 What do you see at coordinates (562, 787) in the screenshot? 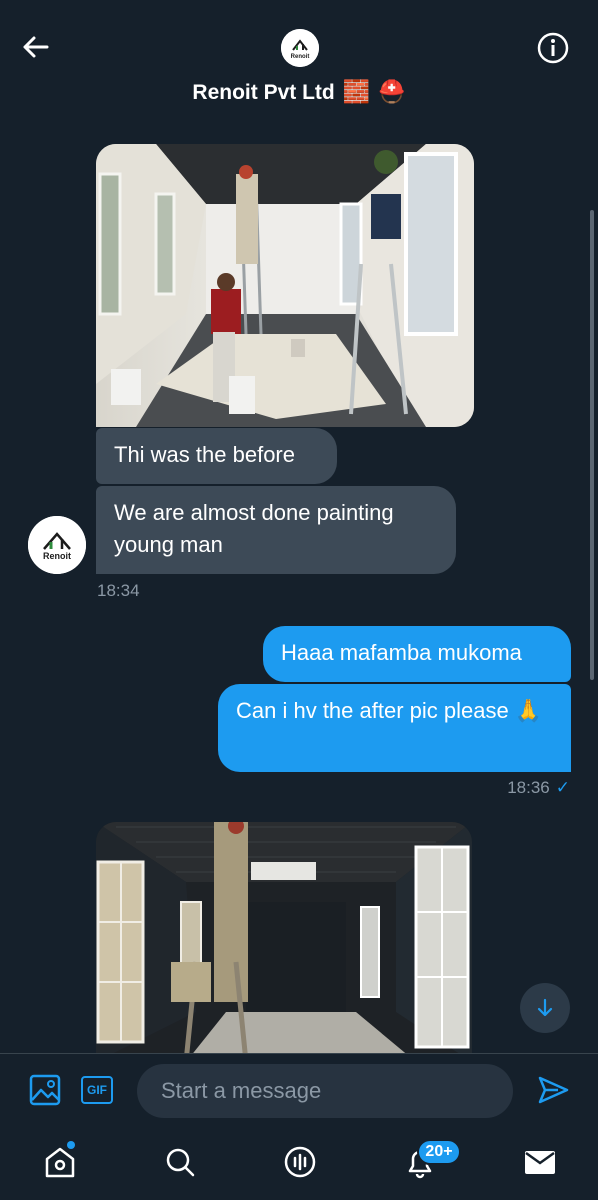
I see `read-check-icon: ✓` at bounding box center [562, 787].